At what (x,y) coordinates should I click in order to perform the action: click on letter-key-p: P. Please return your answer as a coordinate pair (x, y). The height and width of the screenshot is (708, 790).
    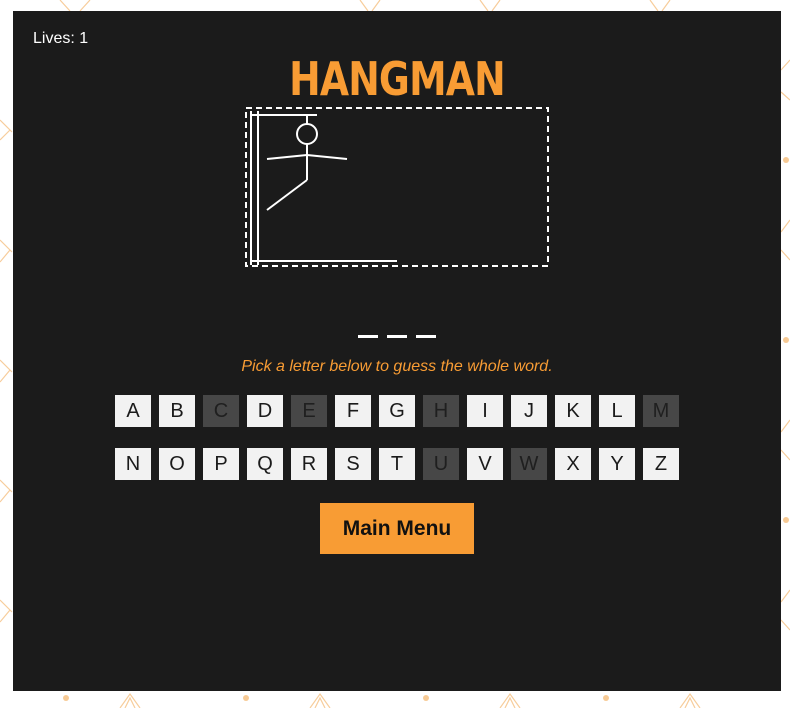
    Looking at the image, I should click on (221, 464).